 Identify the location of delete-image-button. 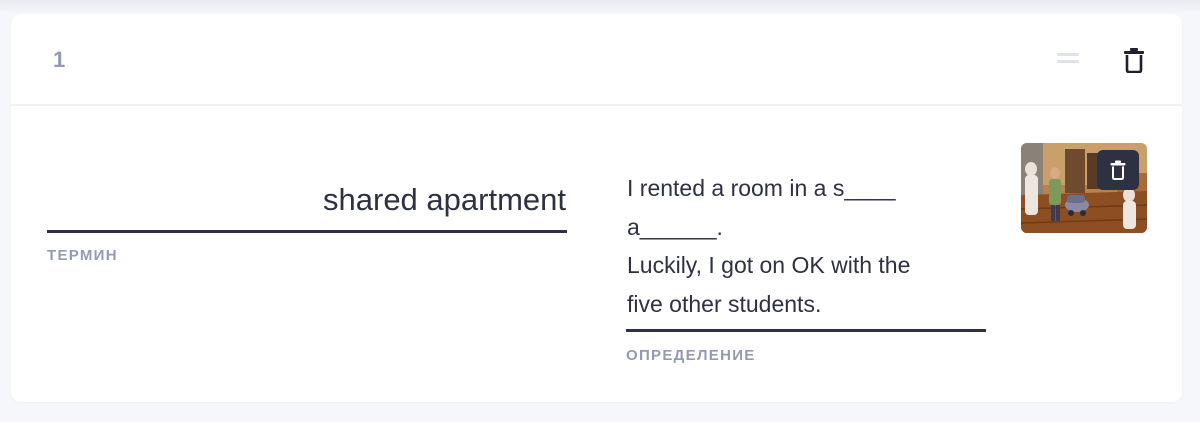
(1118, 170).